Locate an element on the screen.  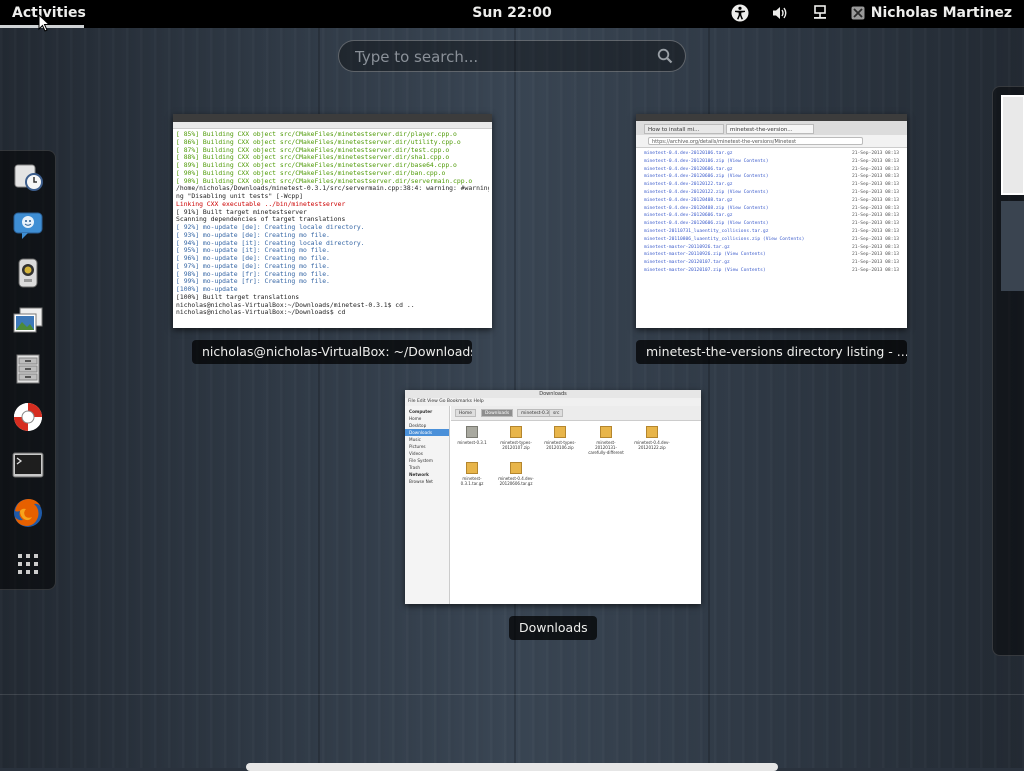
sidebar-place: Downloads is located at coordinates (427, 432).